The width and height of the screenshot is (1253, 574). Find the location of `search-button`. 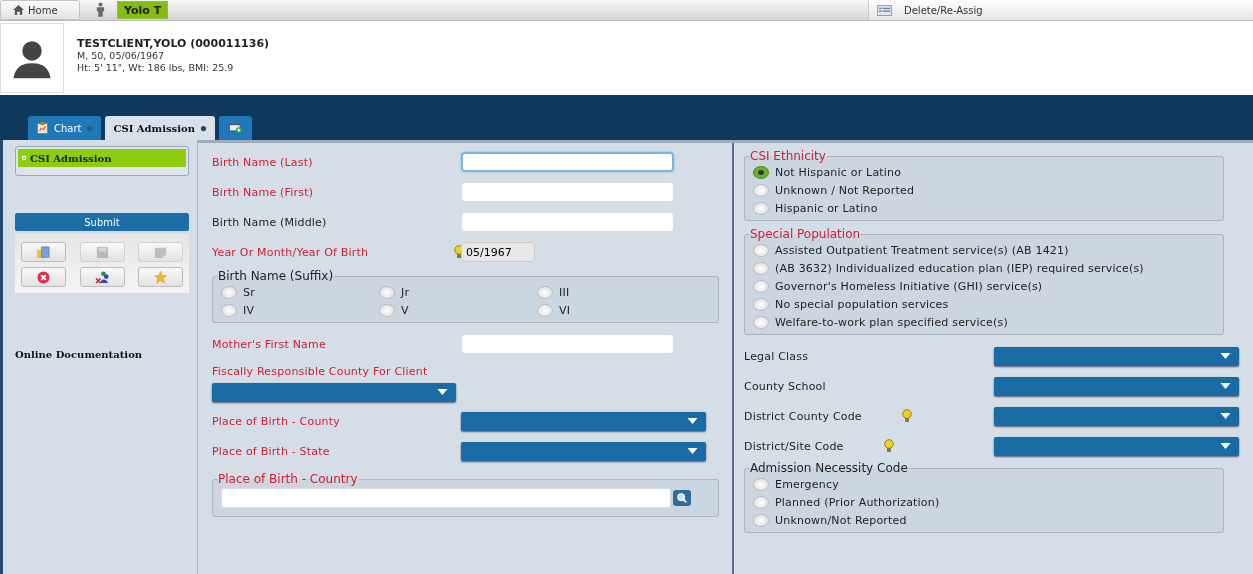

search-button is located at coordinates (682, 498).